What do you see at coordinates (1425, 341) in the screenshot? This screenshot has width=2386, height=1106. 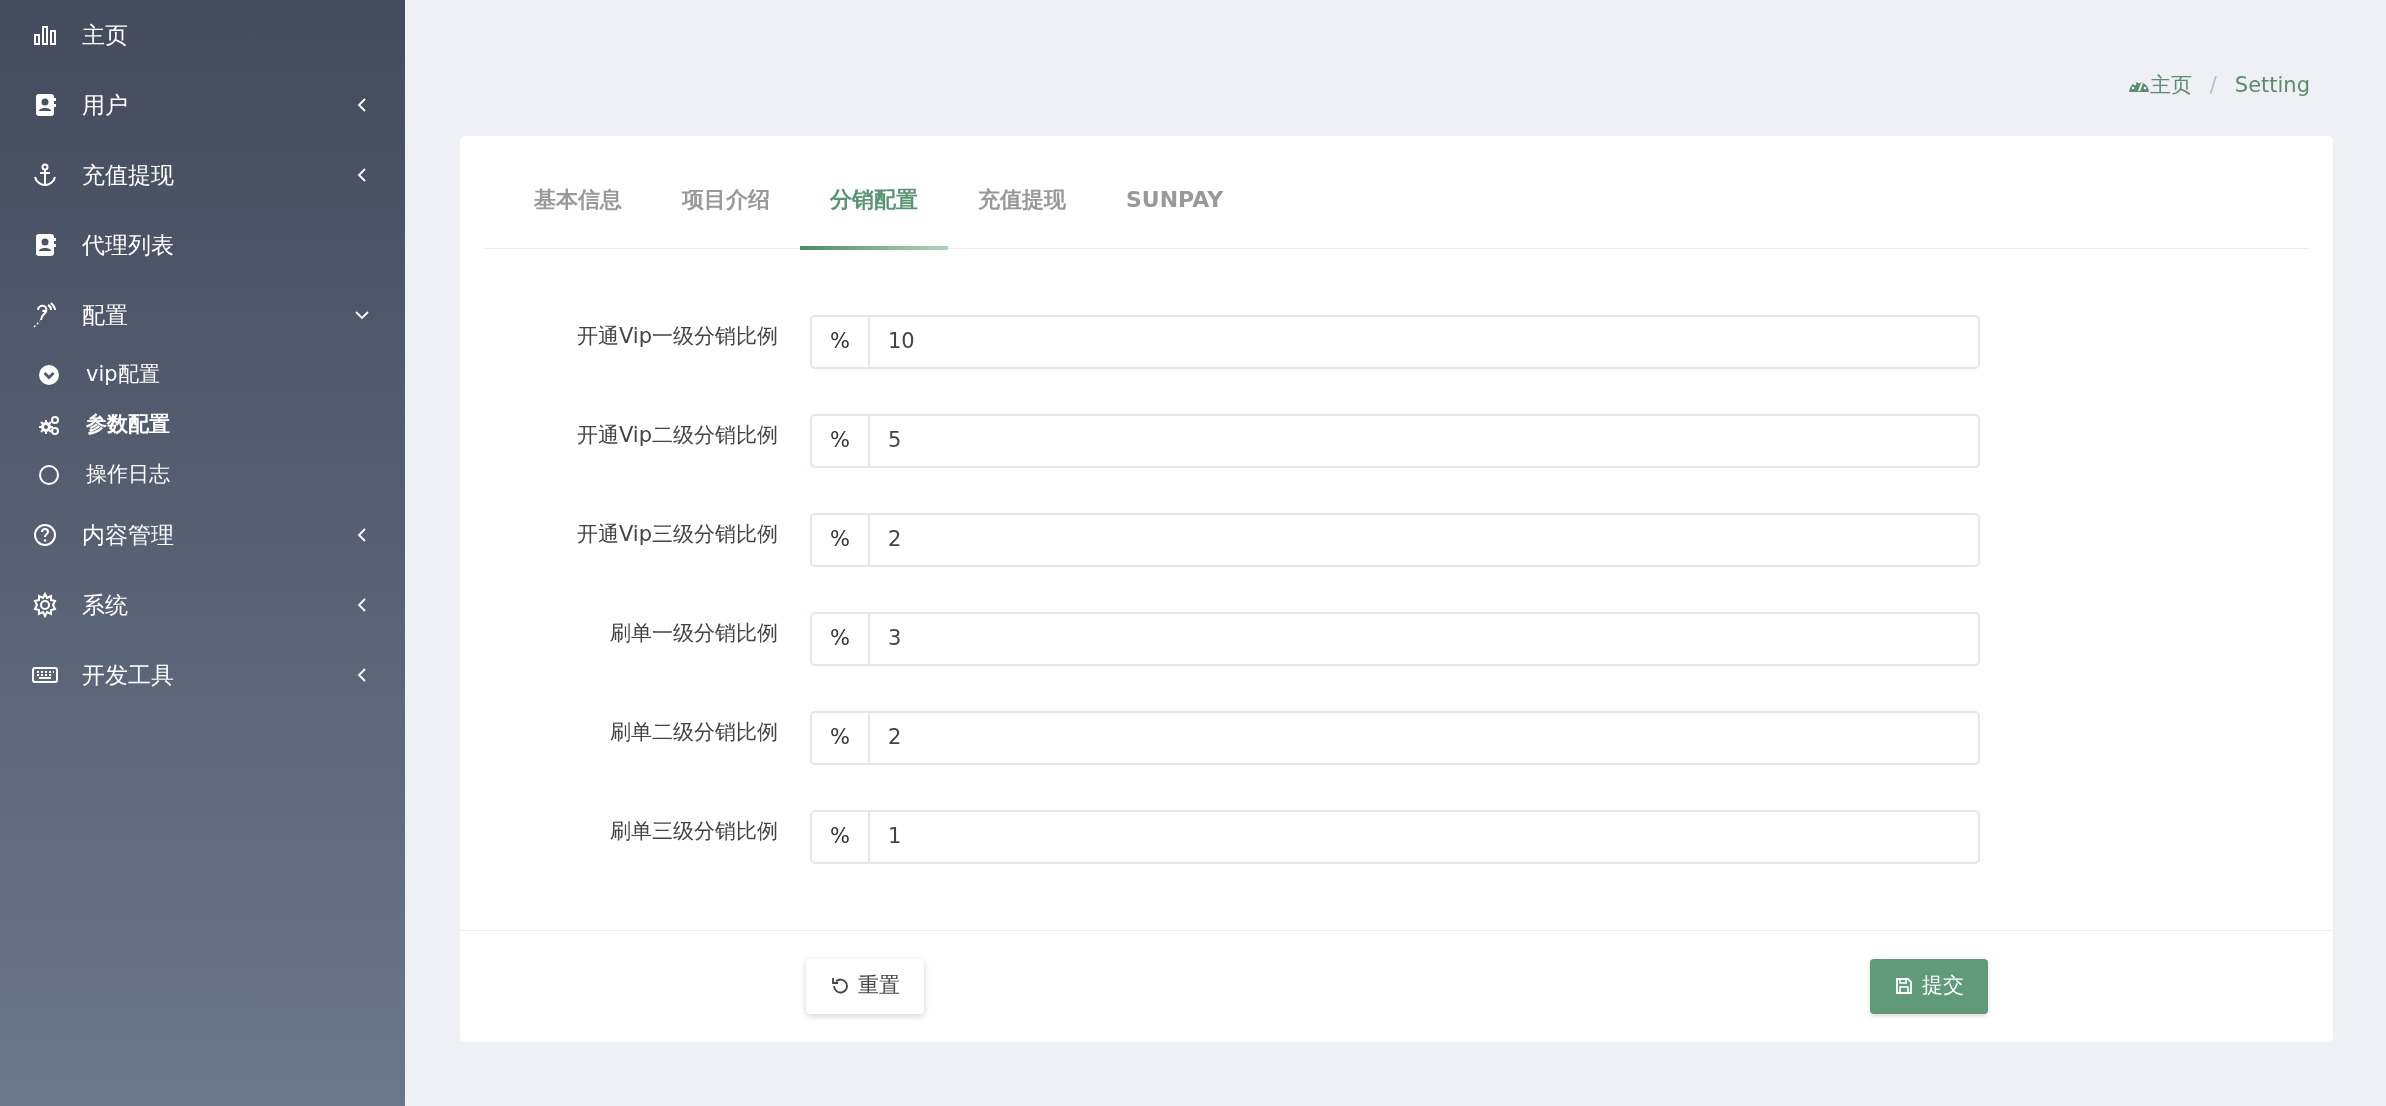 I see `input-field: 10` at bounding box center [1425, 341].